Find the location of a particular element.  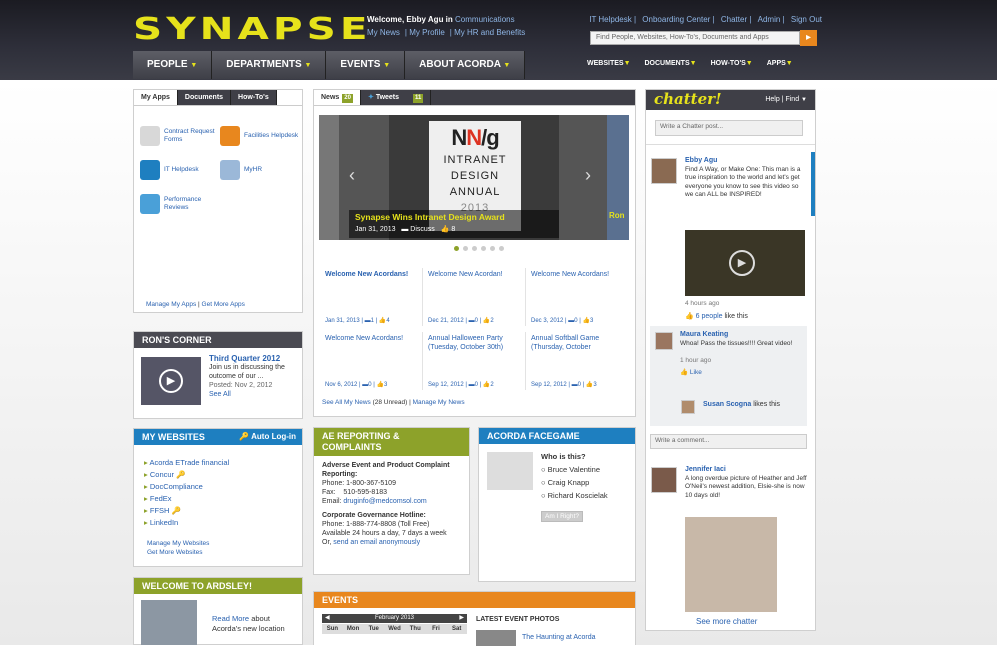

subnav-documents: DOCUMENTS▼ is located at coordinates (671, 63).